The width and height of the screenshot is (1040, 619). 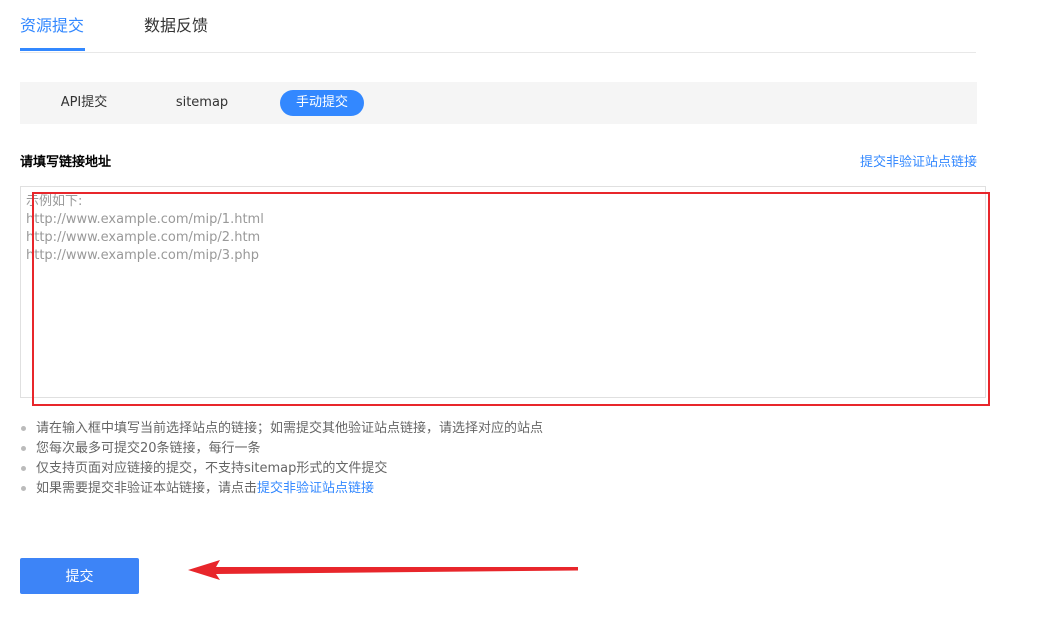 What do you see at coordinates (176, 26) in the screenshot?
I see `tab-data-feedback: 数据反馈` at bounding box center [176, 26].